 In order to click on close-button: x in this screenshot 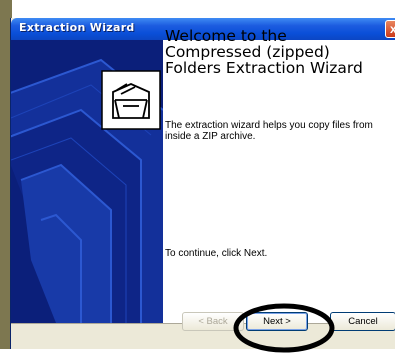, I will do `click(390, 29)`.